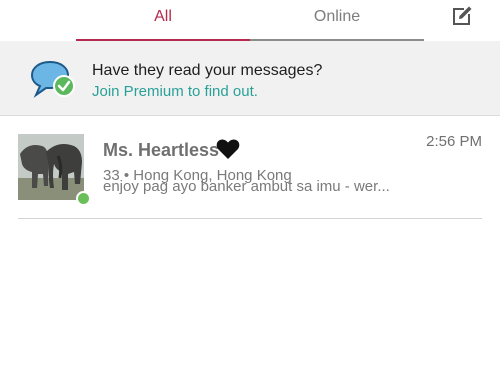 The width and height of the screenshot is (500, 368). I want to click on tab-bar: All Online, so click(250, 20).